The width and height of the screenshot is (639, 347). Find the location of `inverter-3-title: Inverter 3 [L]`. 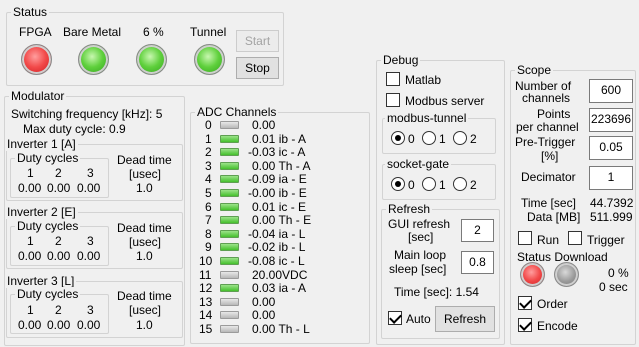

inverter-3-title: Inverter 3 [L] is located at coordinates (41, 281).